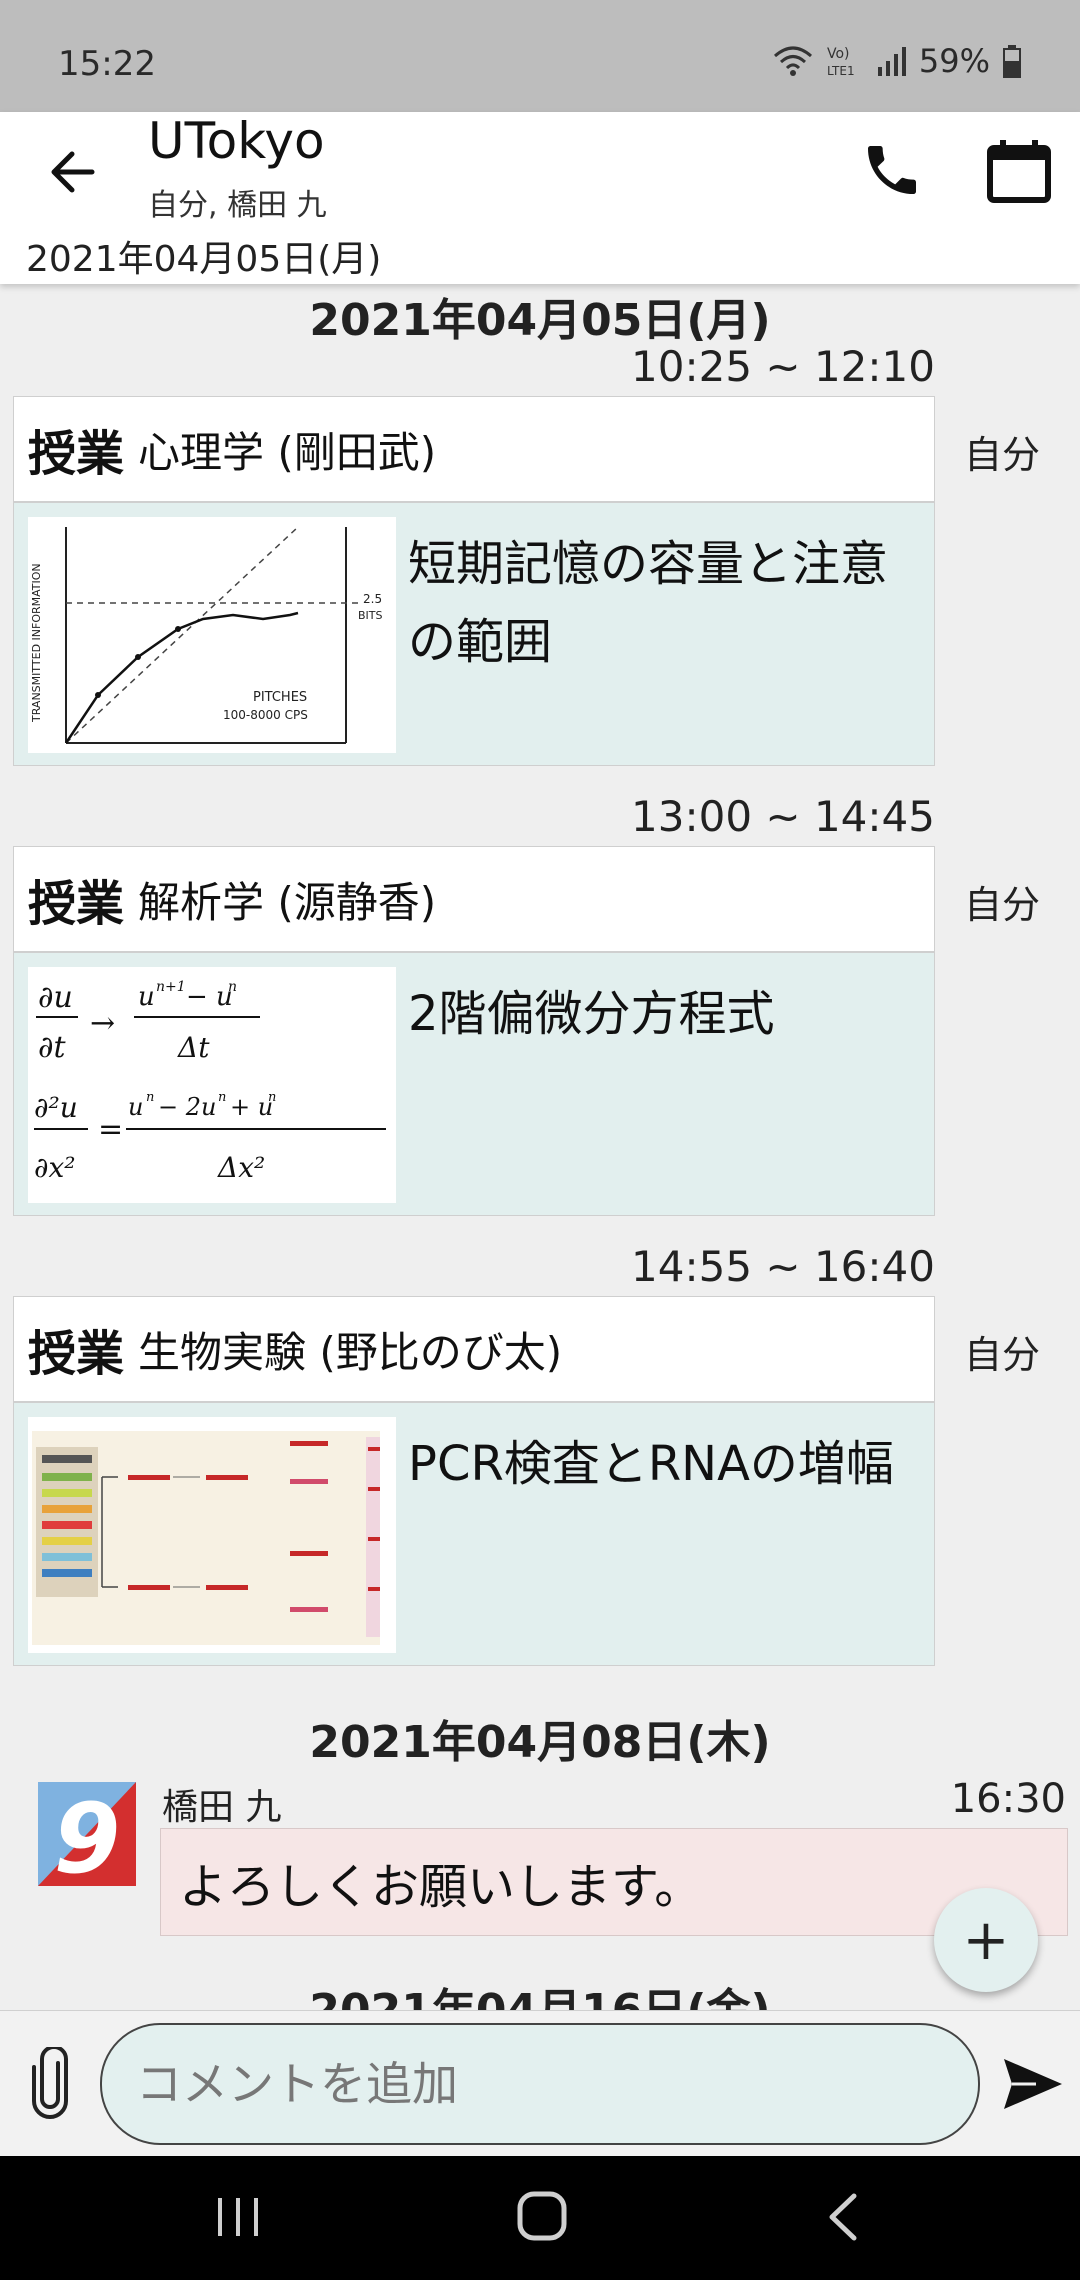  What do you see at coordinates (474, 450) in the screenshot?
I see `event-card-header: 授業 心理学 (剛田武)` at bounding box center [474, 450].